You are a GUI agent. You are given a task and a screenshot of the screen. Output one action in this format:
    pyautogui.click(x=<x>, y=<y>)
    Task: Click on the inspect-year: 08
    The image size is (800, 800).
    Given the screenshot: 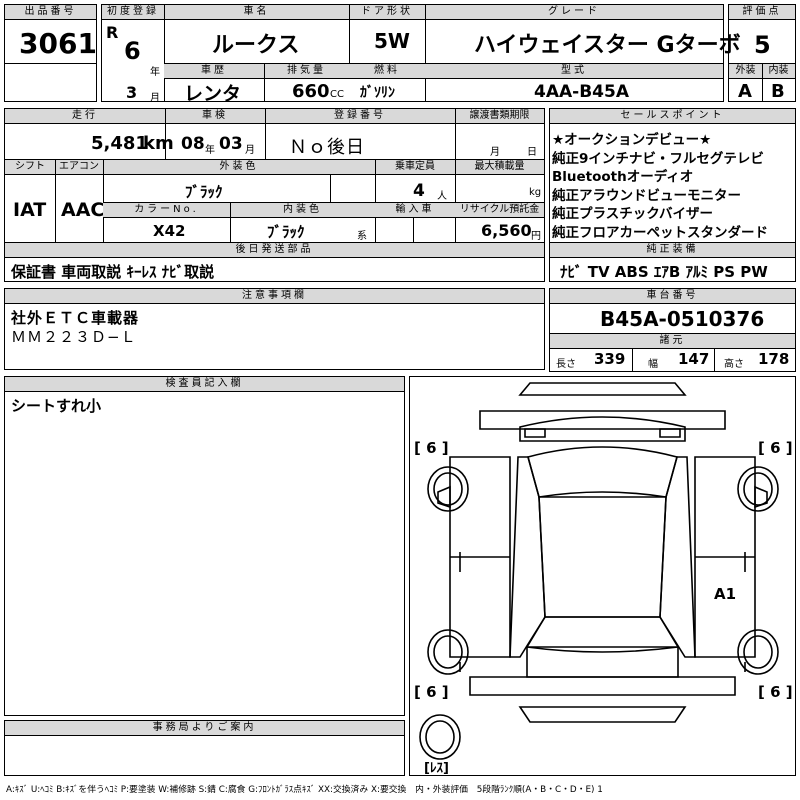 What is the action you would take?
    pyautogui.click(x=193, y=144)
    